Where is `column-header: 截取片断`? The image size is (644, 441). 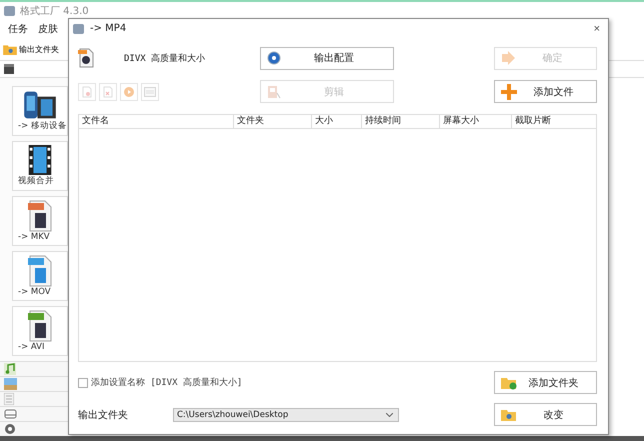
column-header: 截取片断 is located at coordinates (554, 121).